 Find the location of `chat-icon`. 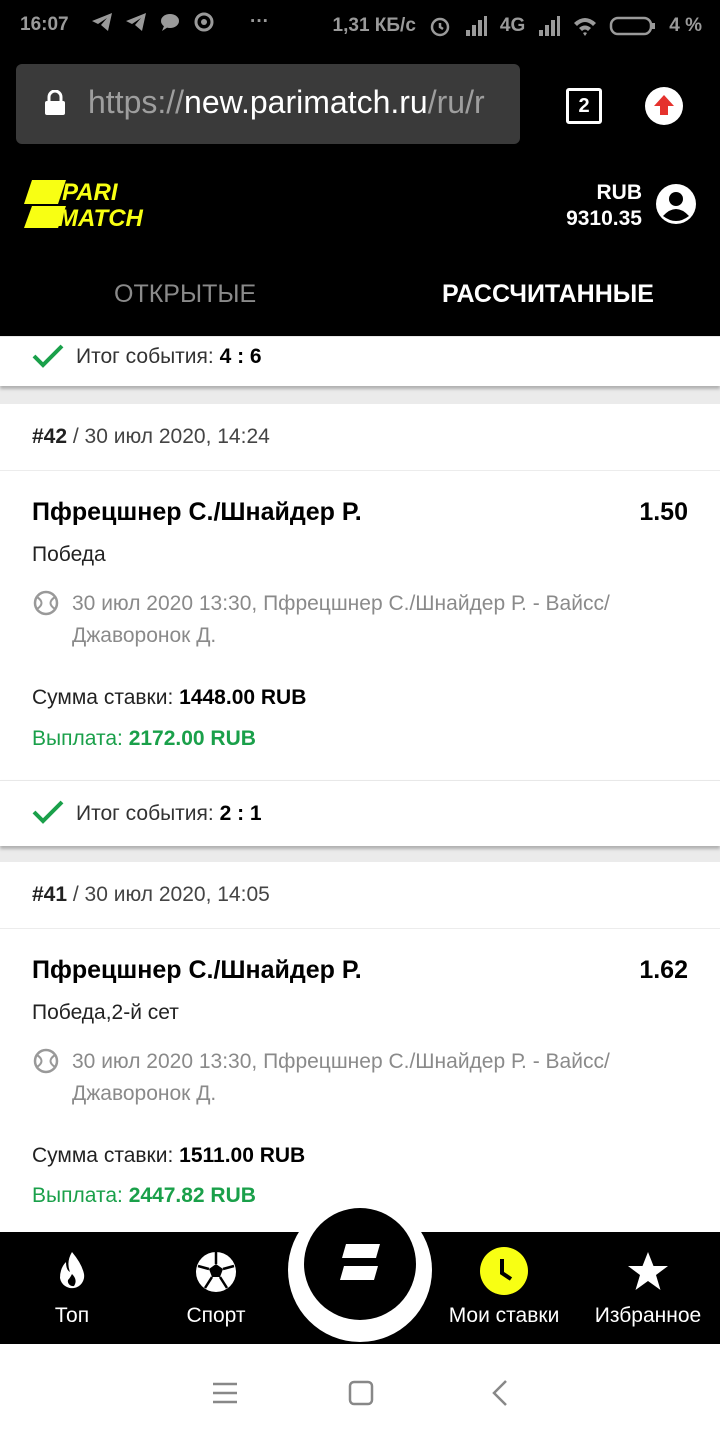

chat-icon is located at coordinates (170, 22).